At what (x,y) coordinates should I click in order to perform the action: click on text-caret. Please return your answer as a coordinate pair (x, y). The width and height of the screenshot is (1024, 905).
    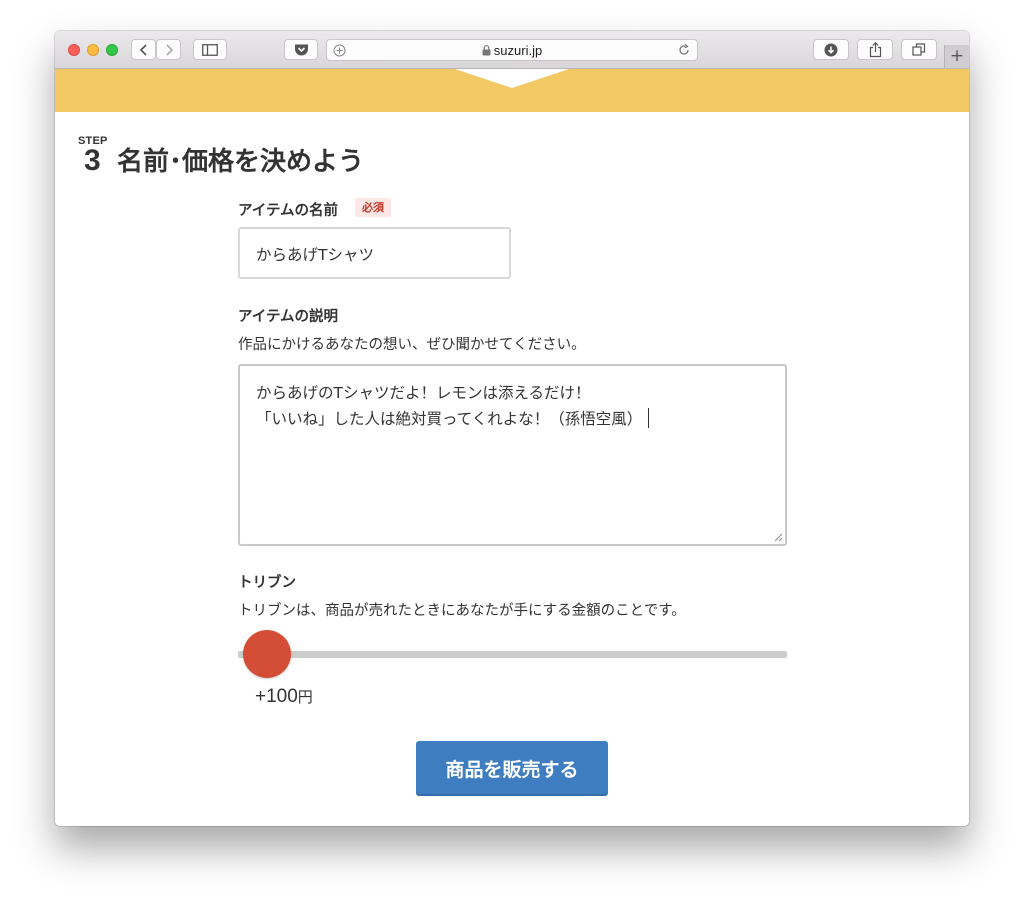
    Looking at the image, I should click on (649, 418).